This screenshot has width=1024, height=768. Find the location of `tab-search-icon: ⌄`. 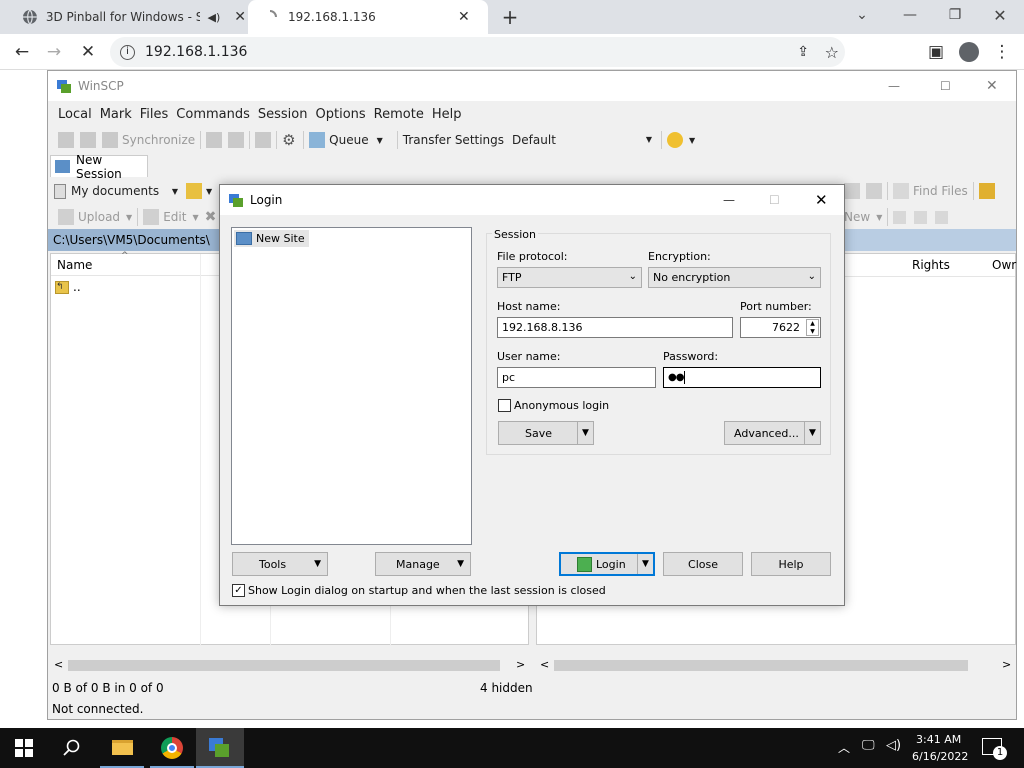

tab-search-icon: ⌄ is located at coordinates (862, 15).